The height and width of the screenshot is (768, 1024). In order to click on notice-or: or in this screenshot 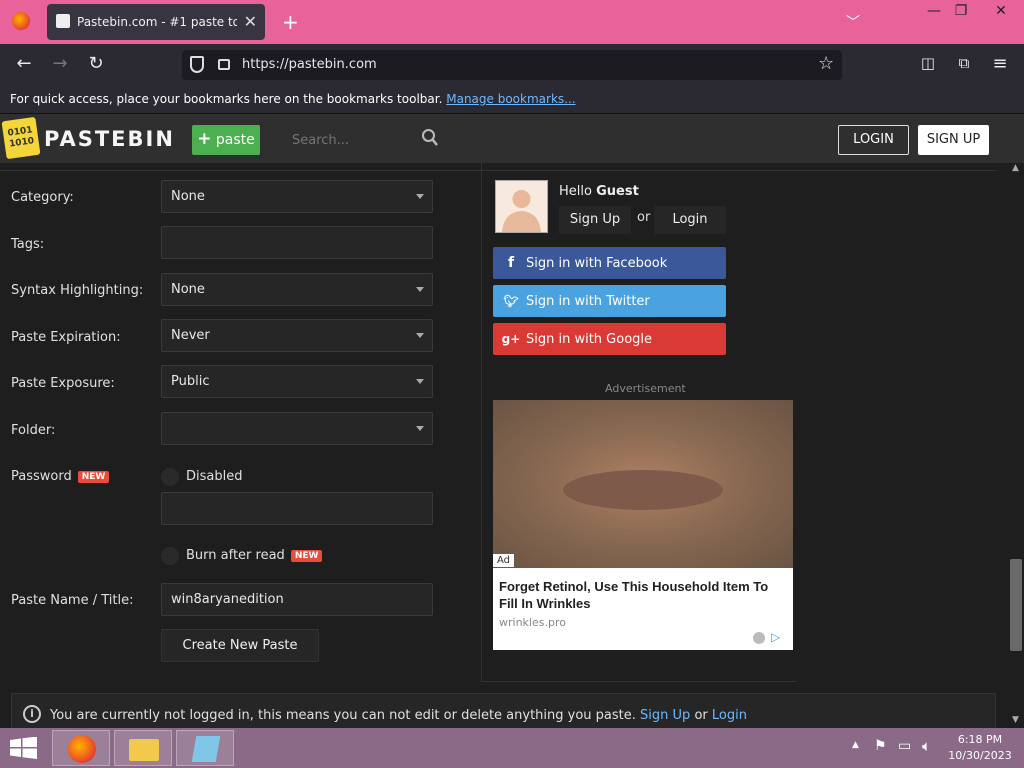, I will do `click(701, 715)`.